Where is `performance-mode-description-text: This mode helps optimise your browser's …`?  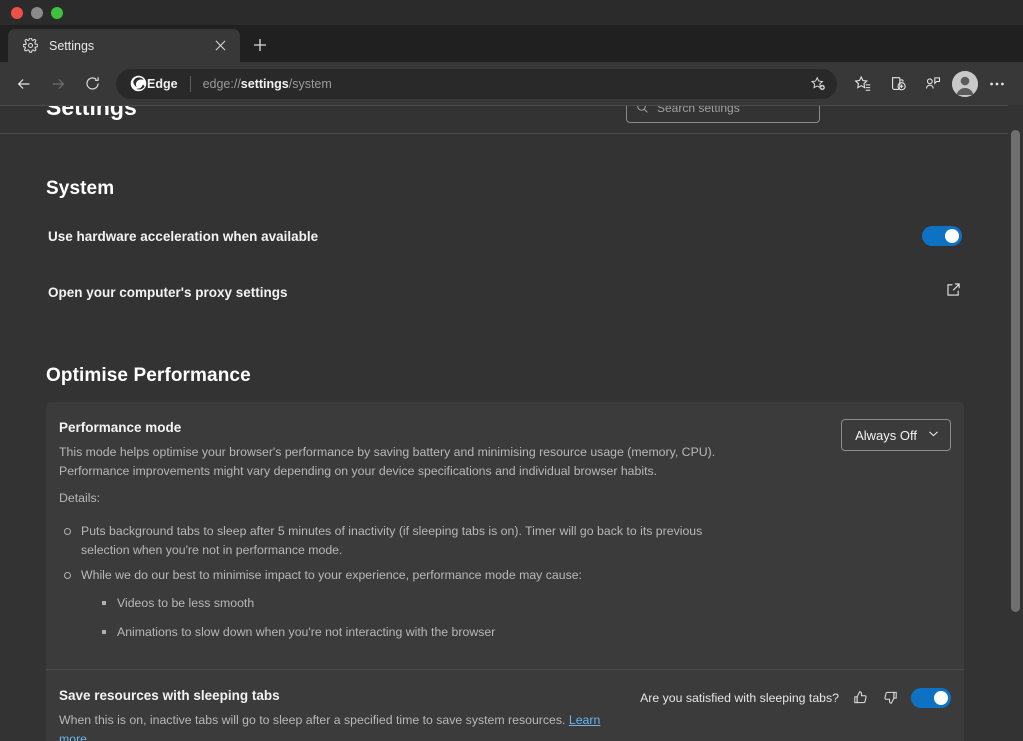
performance-mode-description-text: This mode helps optimise your browser's … is located at coordinates (387, 462).